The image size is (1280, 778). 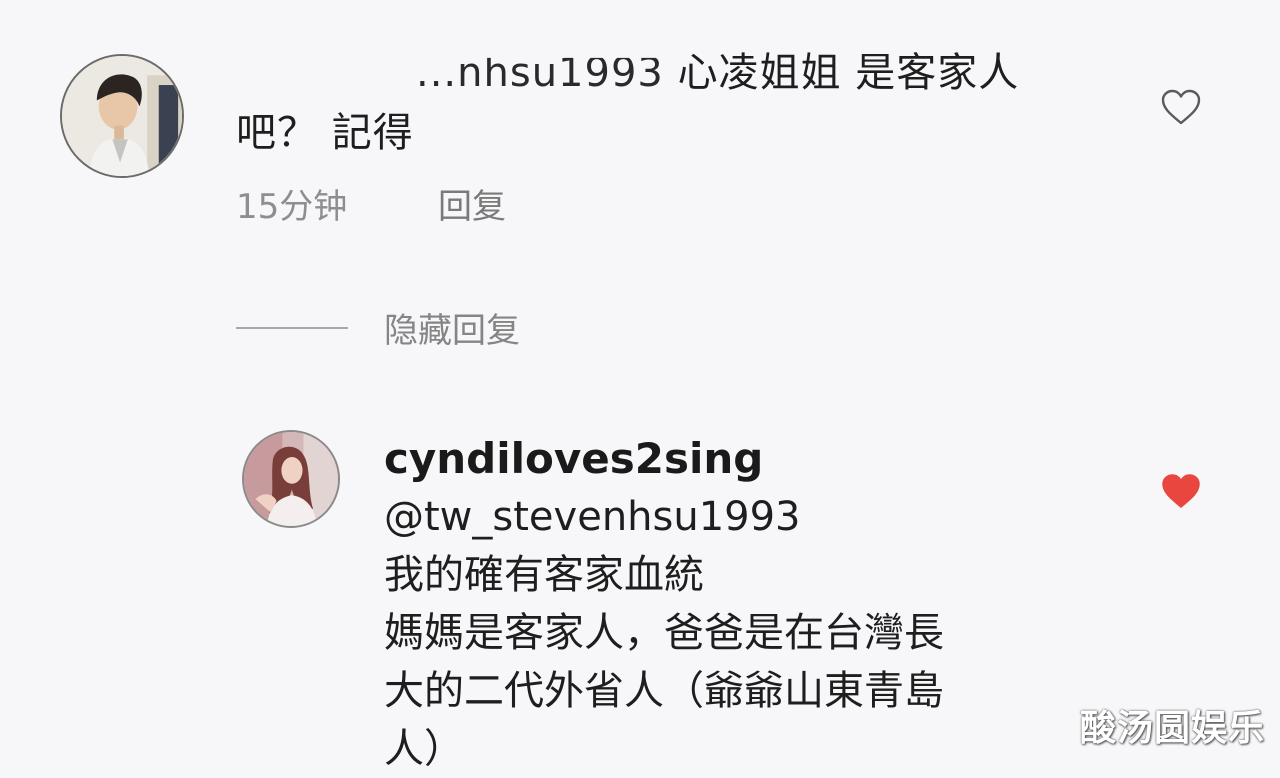 What do you see at coordinates (540, 80) in the screenshot?
I see `comment-username: ...nhsu1993` at bounding box center [540, 80].